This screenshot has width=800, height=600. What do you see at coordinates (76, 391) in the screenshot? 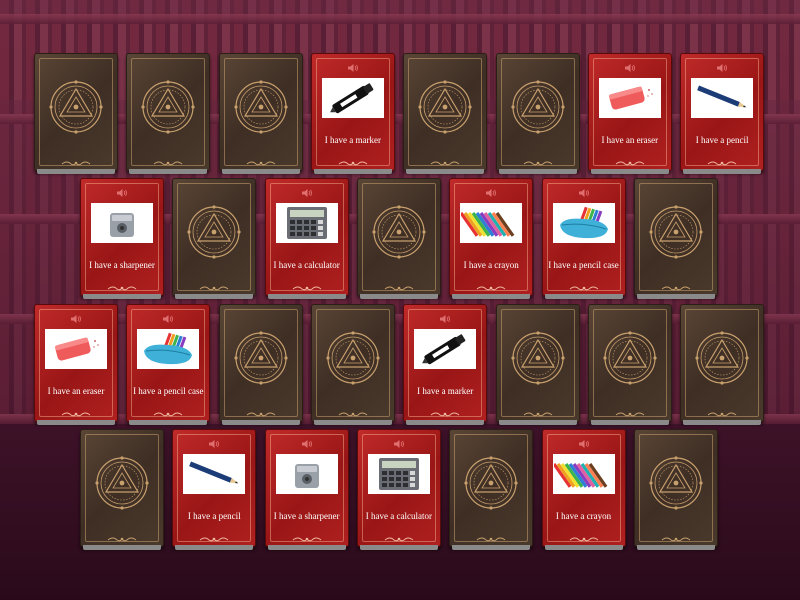
I see `card-caption: I have an eraser` at bounding box center [76, 391].